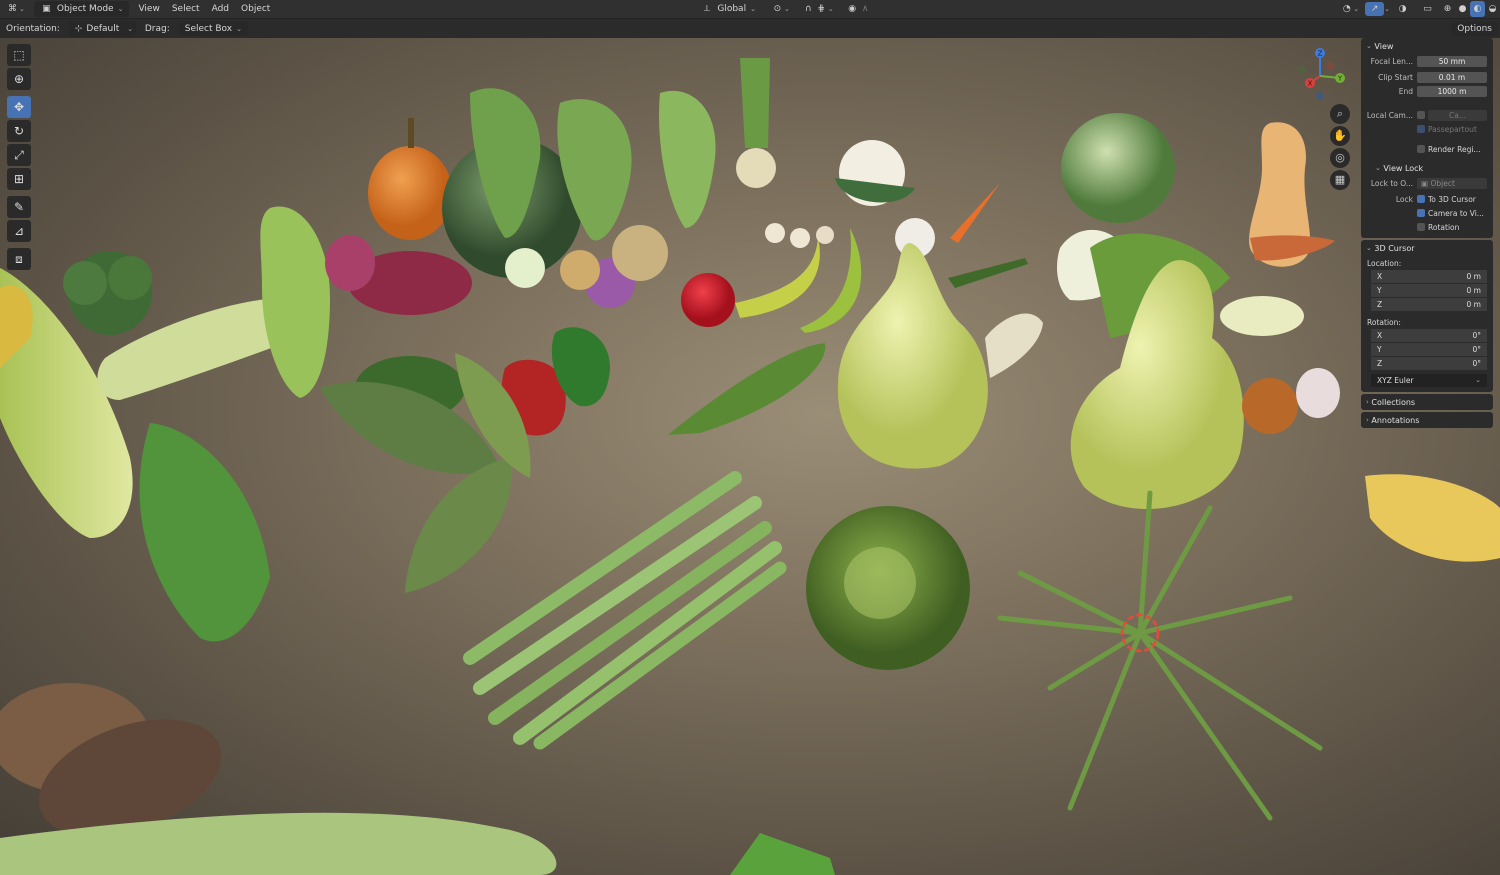  What do you see at coordinates (1340, 158) in the screenshot?
I see `camera-view-button: ◎` at bounding box center [1340, 158].